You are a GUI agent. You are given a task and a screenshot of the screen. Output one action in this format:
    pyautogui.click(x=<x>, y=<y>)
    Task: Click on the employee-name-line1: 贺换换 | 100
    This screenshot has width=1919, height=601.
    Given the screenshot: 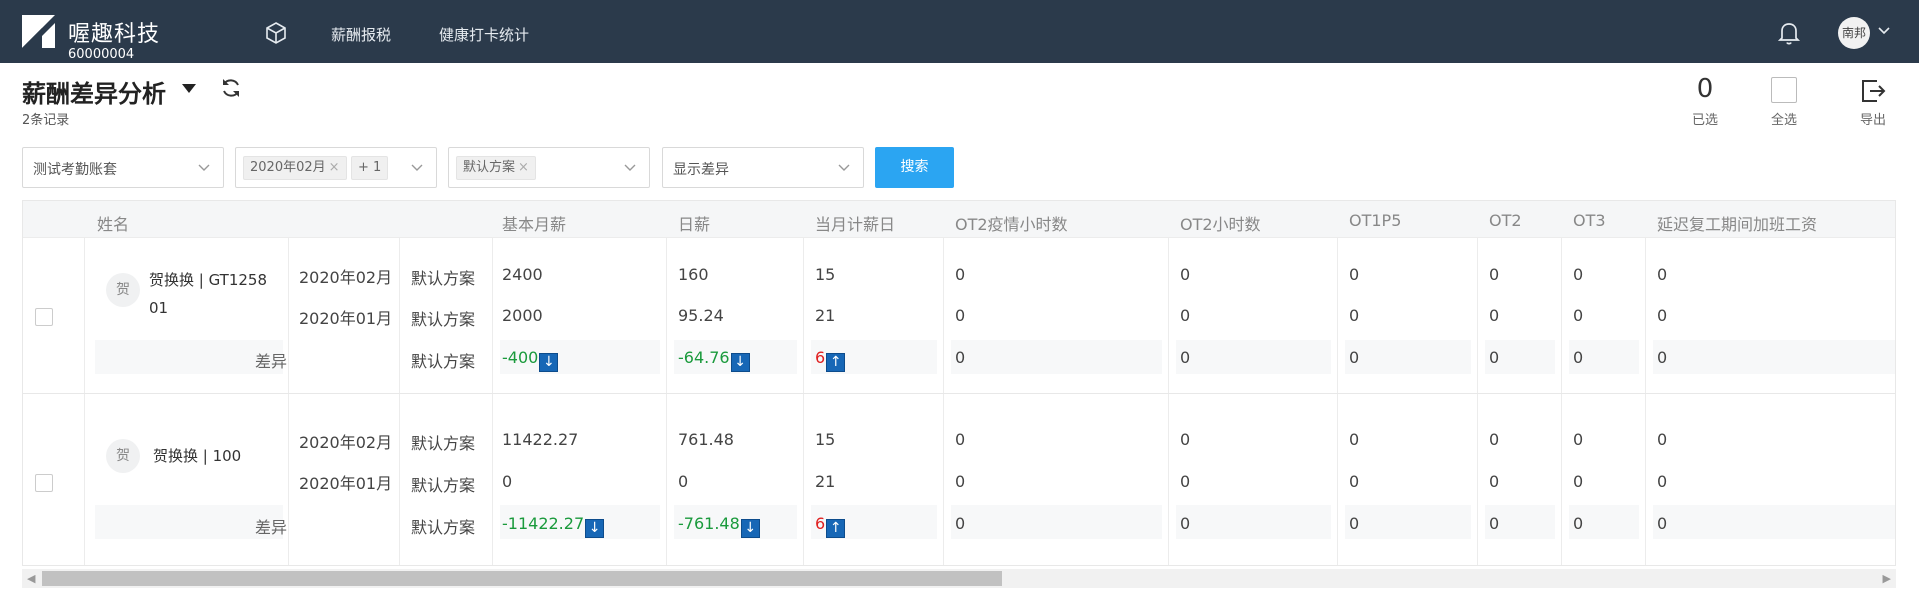 What is the action you would take?
    pyautogui.click(x=197, y=456)
    